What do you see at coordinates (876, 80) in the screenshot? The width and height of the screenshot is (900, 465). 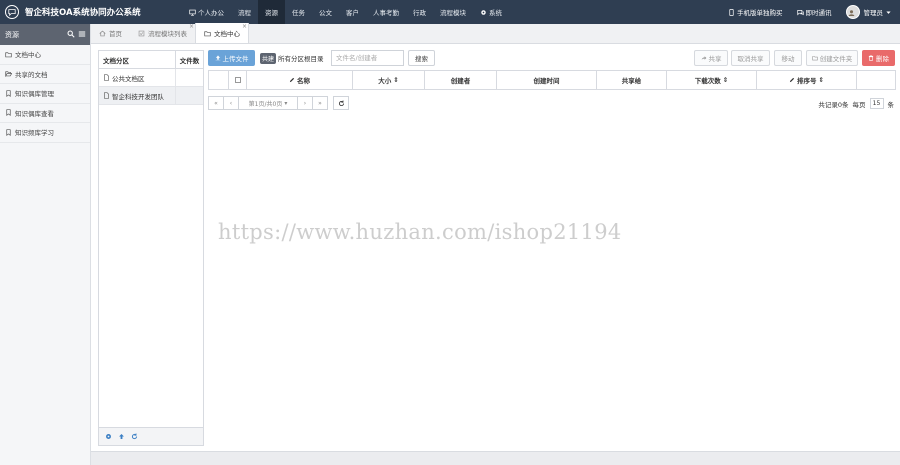 I see `extra-column` at bounding box center [876, 80].